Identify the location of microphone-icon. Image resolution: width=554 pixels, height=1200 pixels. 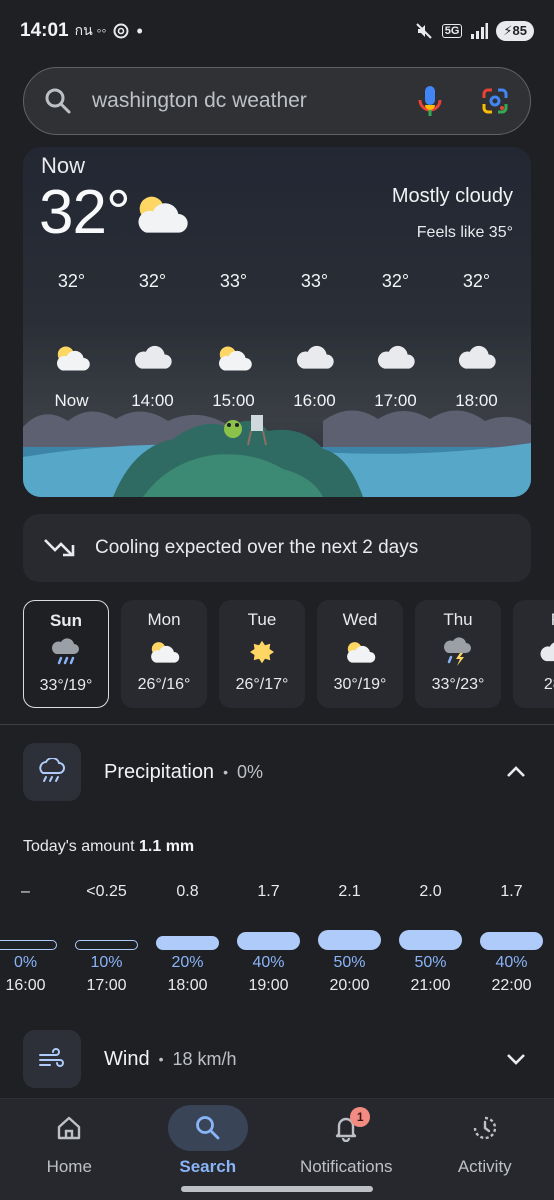
(430, 101).